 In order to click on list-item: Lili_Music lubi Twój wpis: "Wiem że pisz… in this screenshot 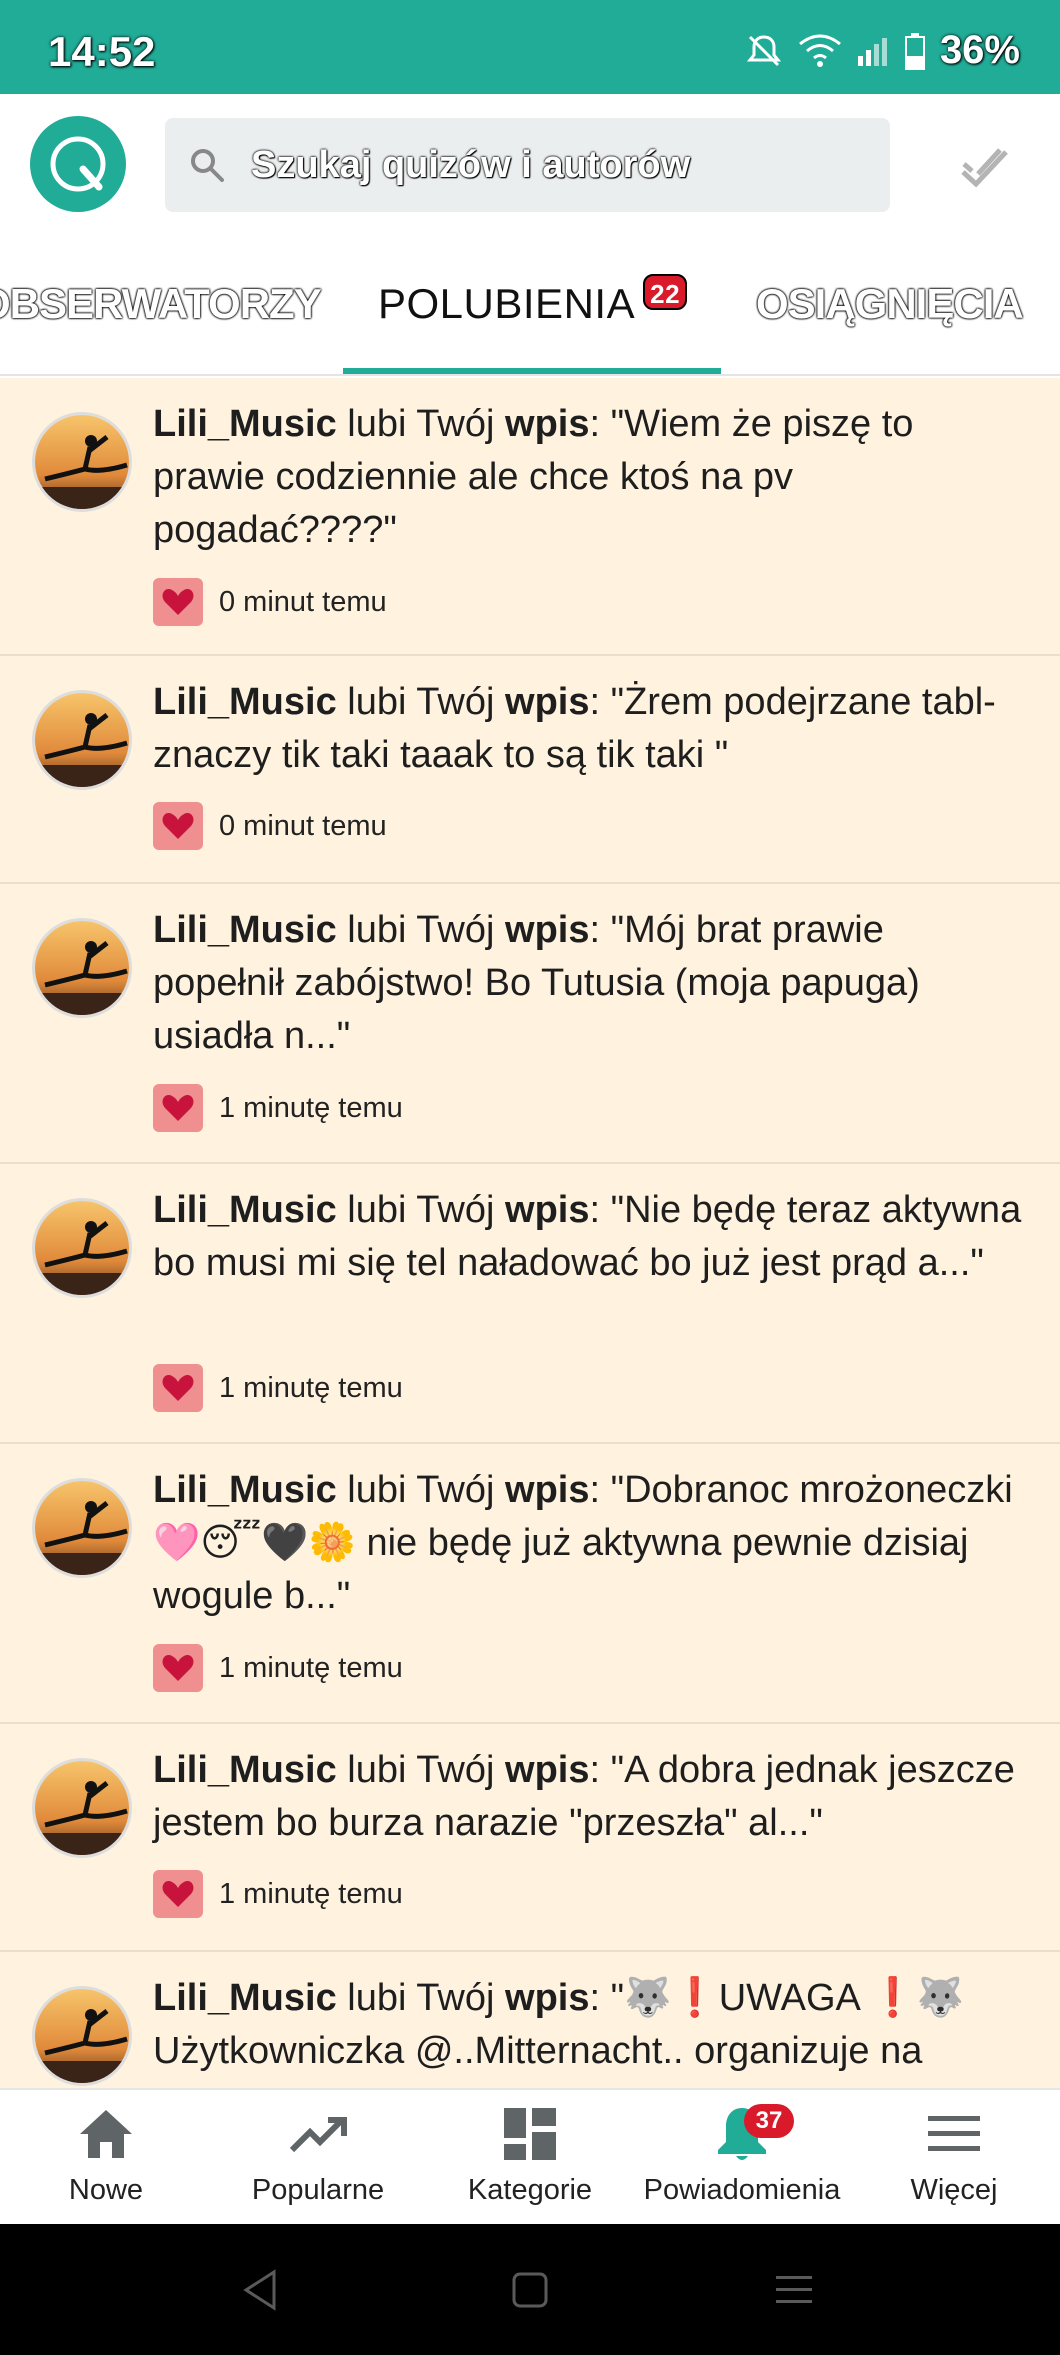, I will do `click(530, 517)`.